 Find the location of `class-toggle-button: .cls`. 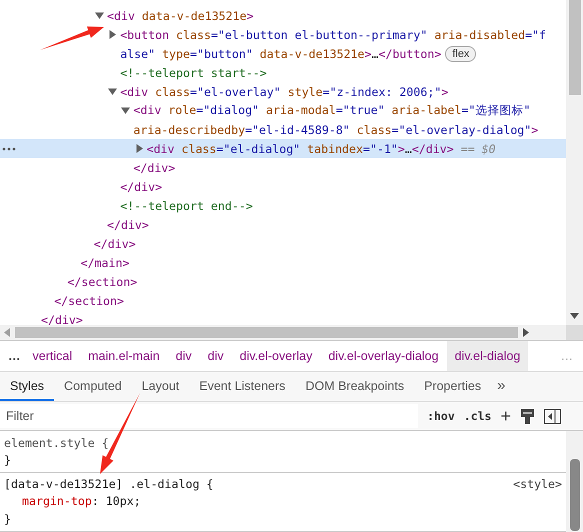

class-toggle-button: .cls is located at coordinates (478, 416).